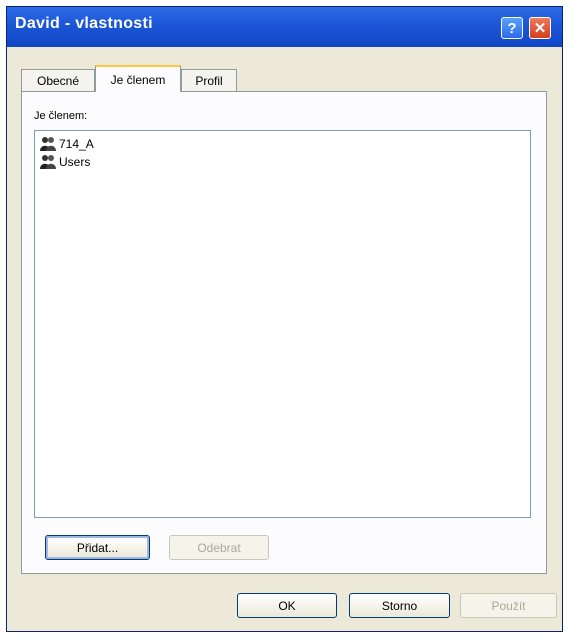 The width and height of the screenshot is (572, 638). What do you see at coordinates (84, 23) in the screenshot?
I see `window-title: David - vlastnosti` at bounding box center [84, 23].